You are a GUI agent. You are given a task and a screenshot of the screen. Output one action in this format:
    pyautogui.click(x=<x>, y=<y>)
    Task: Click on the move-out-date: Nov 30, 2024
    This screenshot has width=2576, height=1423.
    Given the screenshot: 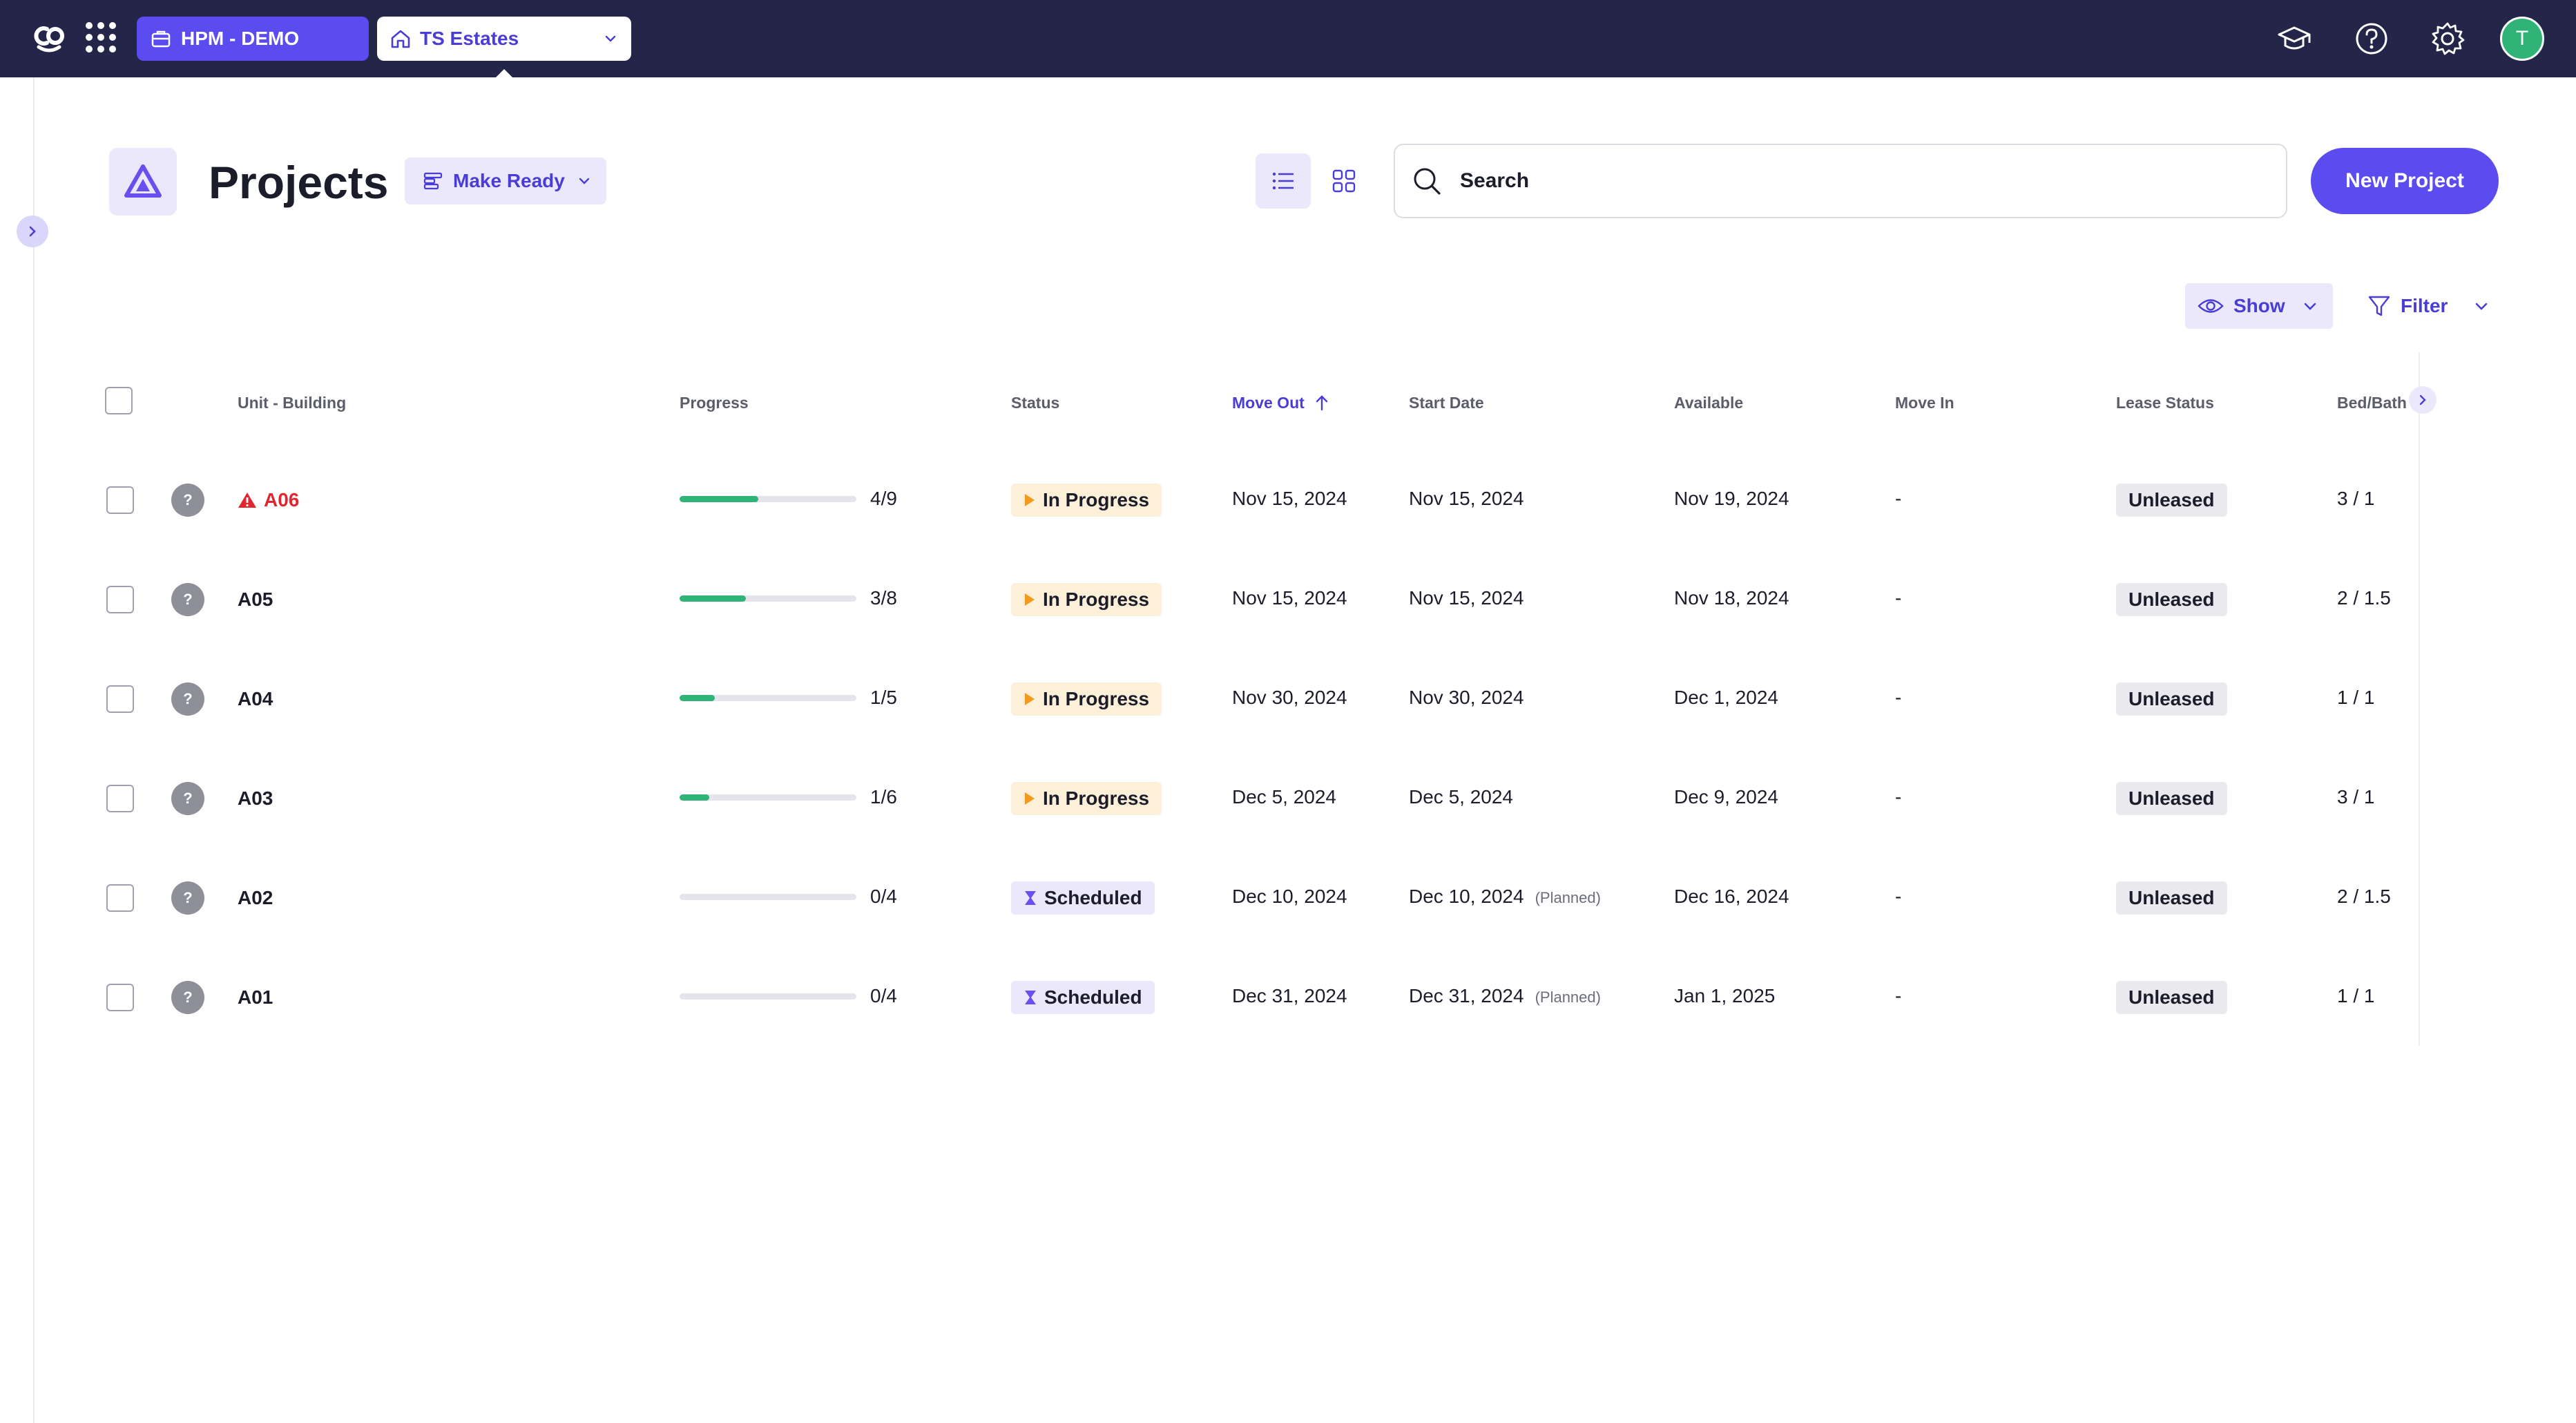 What is the action you would take?
    pyautogui.click(x=1289, y=697)
    